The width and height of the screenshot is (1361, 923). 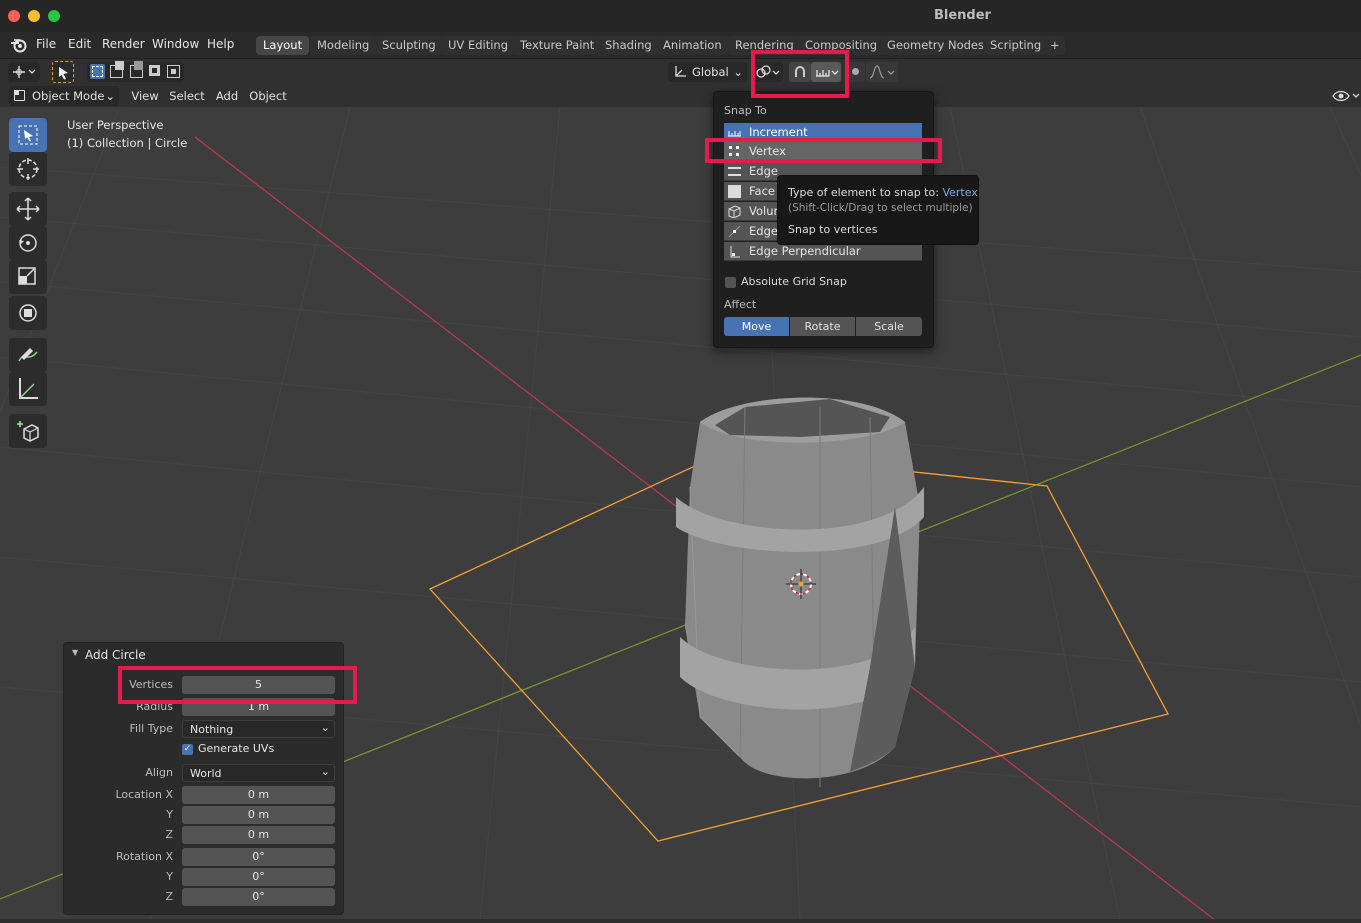 What do you see at coordinates (734, 191) in the screenshot?
I see `face-icon` at bounding box center [734, 191].